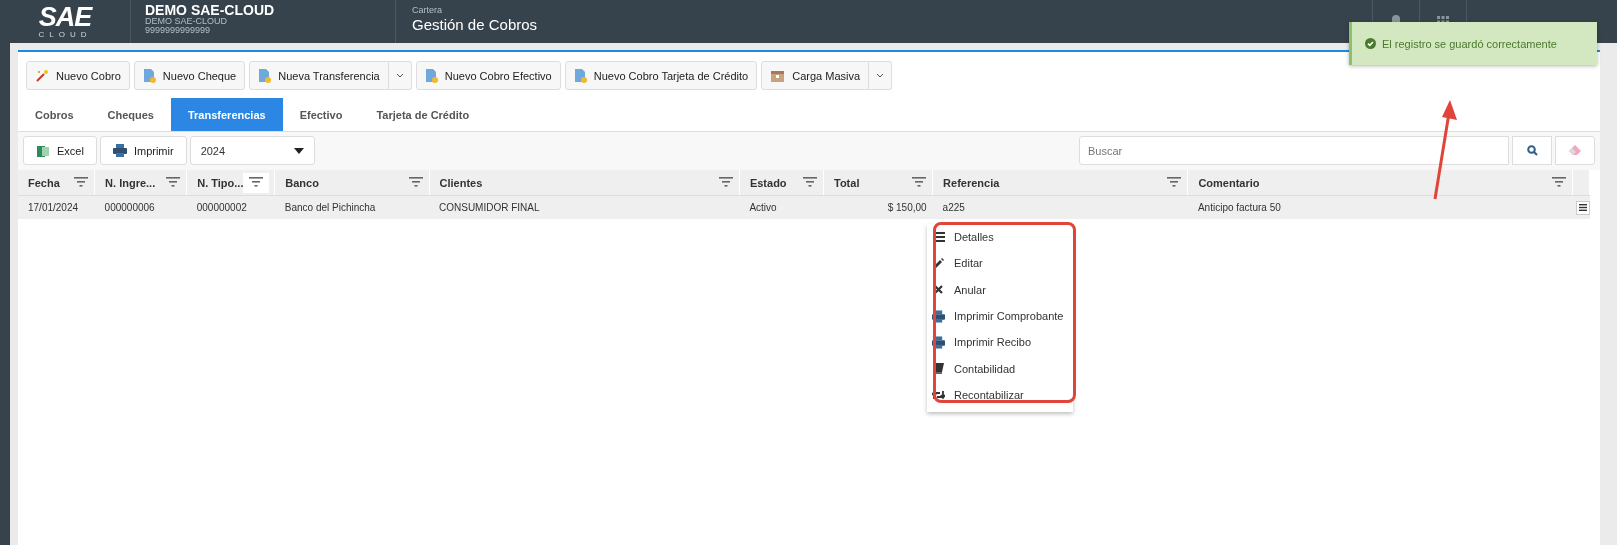 The width and height of the screenshot is (1617, 545). Describe the element at coordinates (938, 369) in the screenshot. I see `book-icon` at that location.